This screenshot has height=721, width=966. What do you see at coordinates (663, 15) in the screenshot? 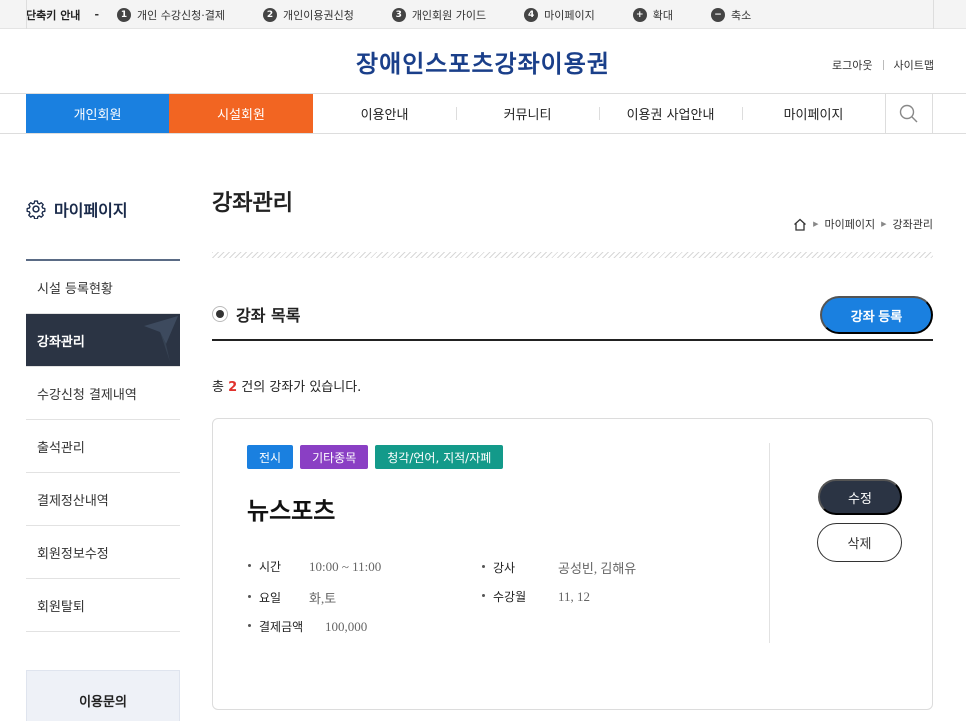
I see `zoom-in-label: 확대` at bounding box center [663, 15].